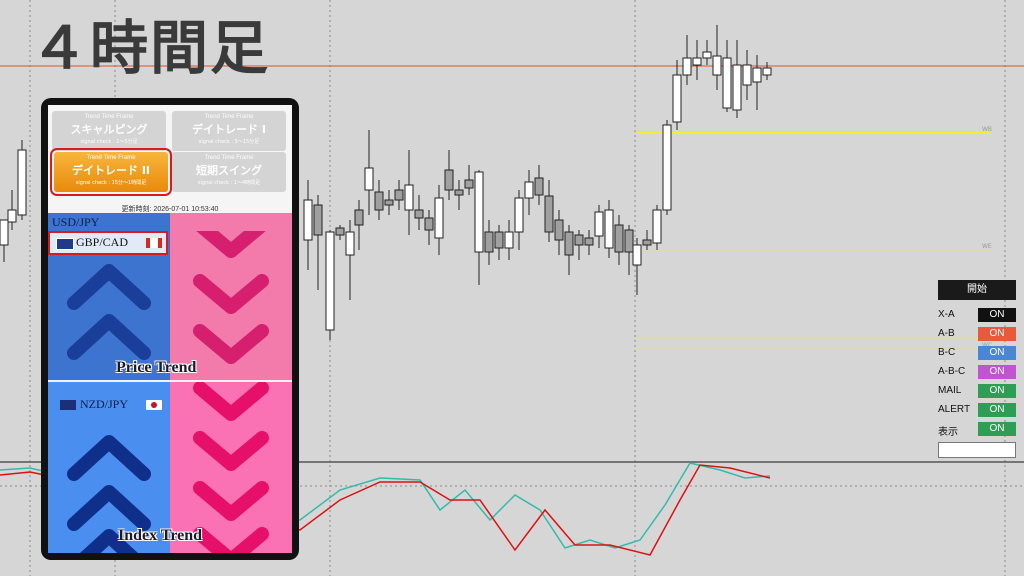 This screenshot has height=576, width=1024. I want to click on timeframe-label: デイトレード I, so click(229, 129).